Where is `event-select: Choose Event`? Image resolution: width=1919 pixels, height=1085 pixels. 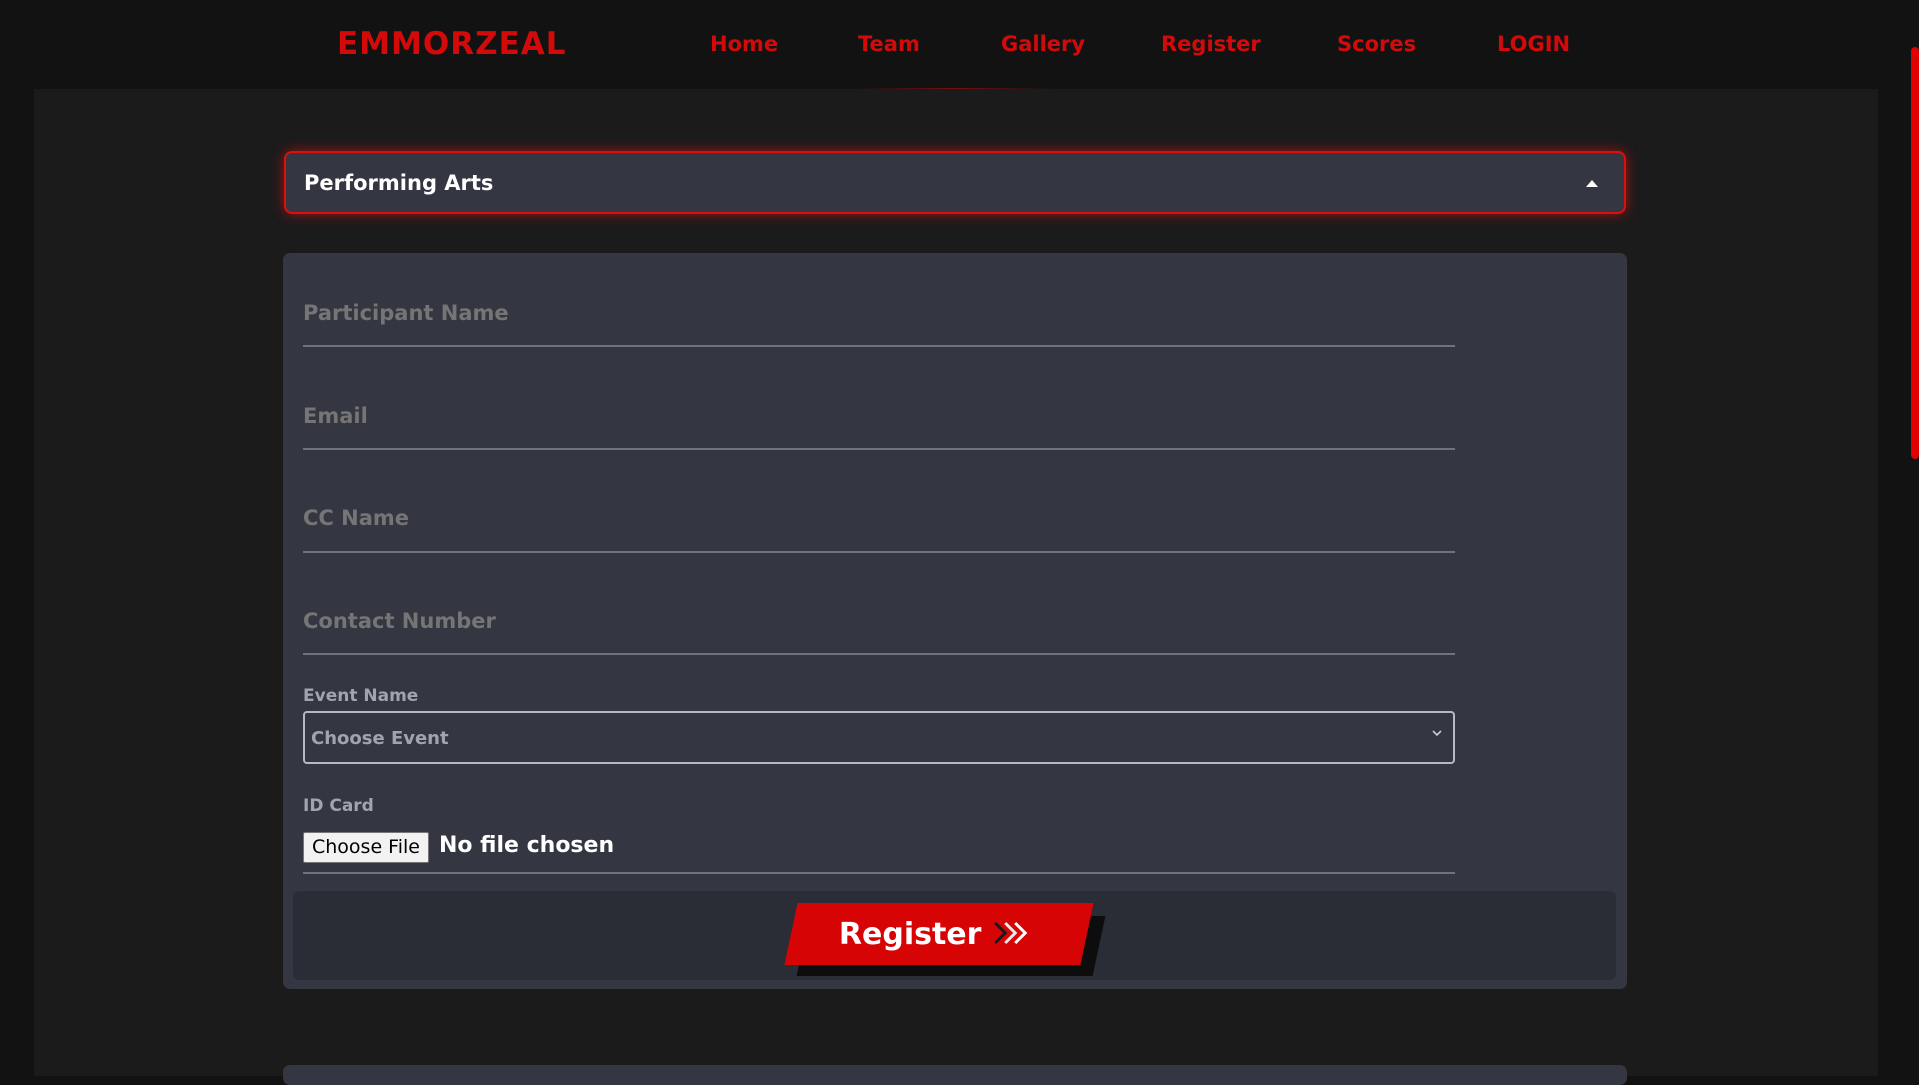
event-select: Choose Event is located at coordinates (879, 737).